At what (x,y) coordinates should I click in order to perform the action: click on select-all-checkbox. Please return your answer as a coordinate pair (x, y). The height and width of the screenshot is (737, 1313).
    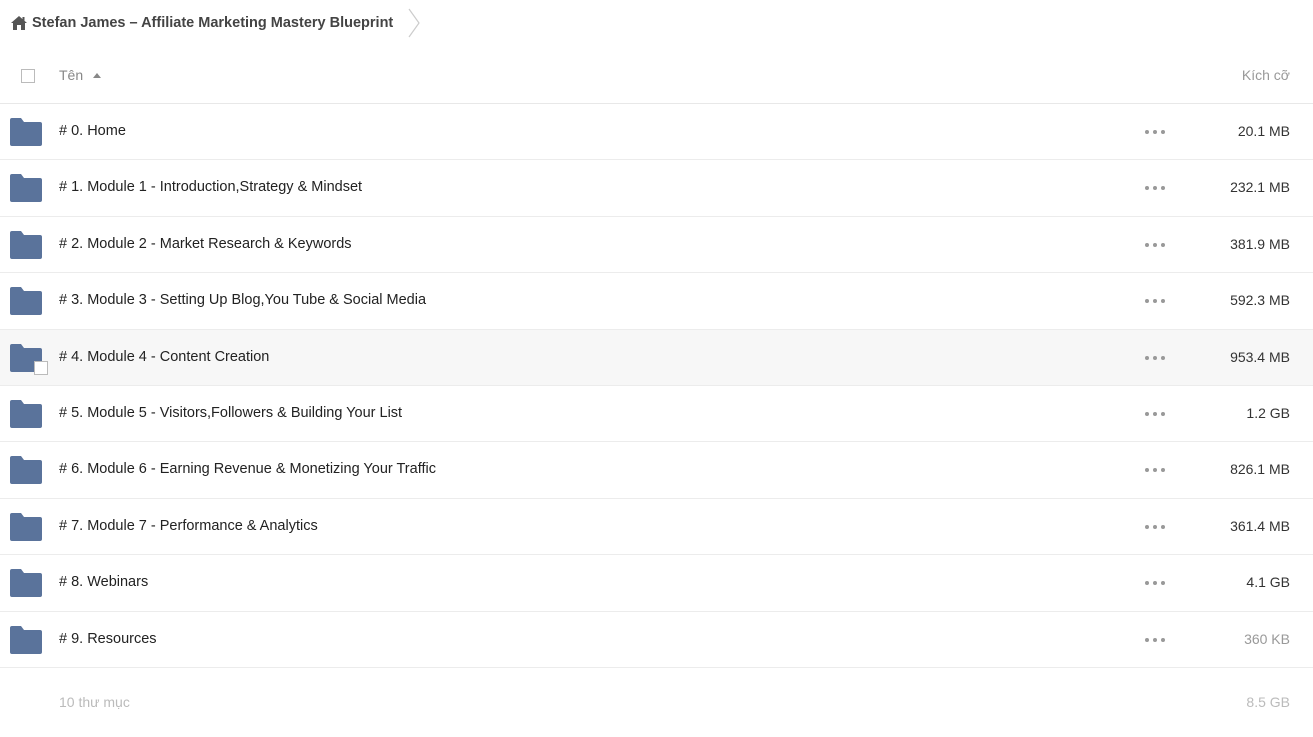
    Looking at the image, I should click on (28, 76).